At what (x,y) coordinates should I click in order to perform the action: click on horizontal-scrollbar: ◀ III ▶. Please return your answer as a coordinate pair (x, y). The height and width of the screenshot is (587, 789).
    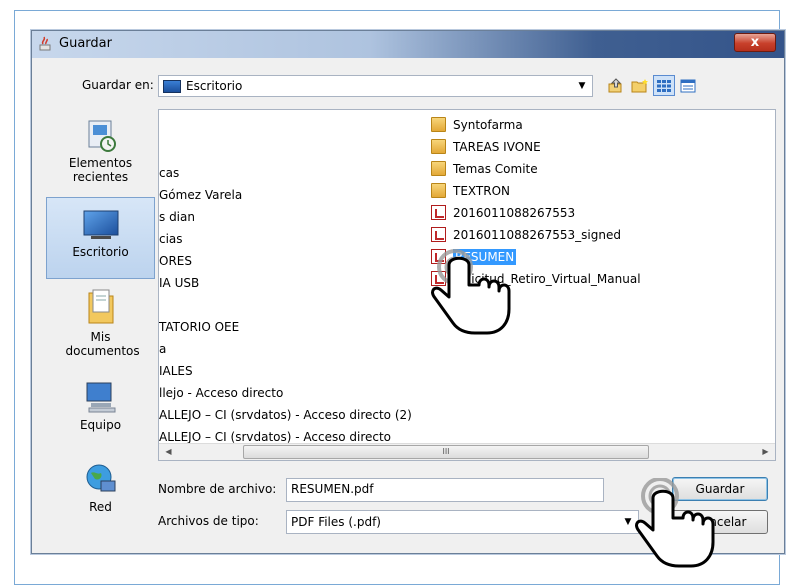
    Looking at the image, I should click on (467, 451).